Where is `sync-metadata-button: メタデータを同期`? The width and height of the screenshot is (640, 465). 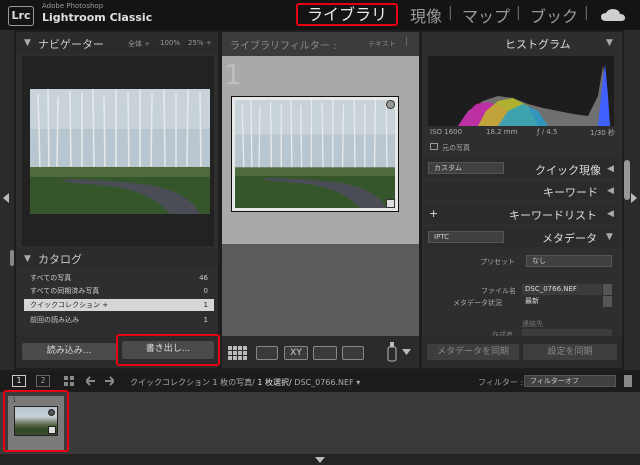
sync-metadata-button: メタデータを同期 is located at coordinates (473, 352).